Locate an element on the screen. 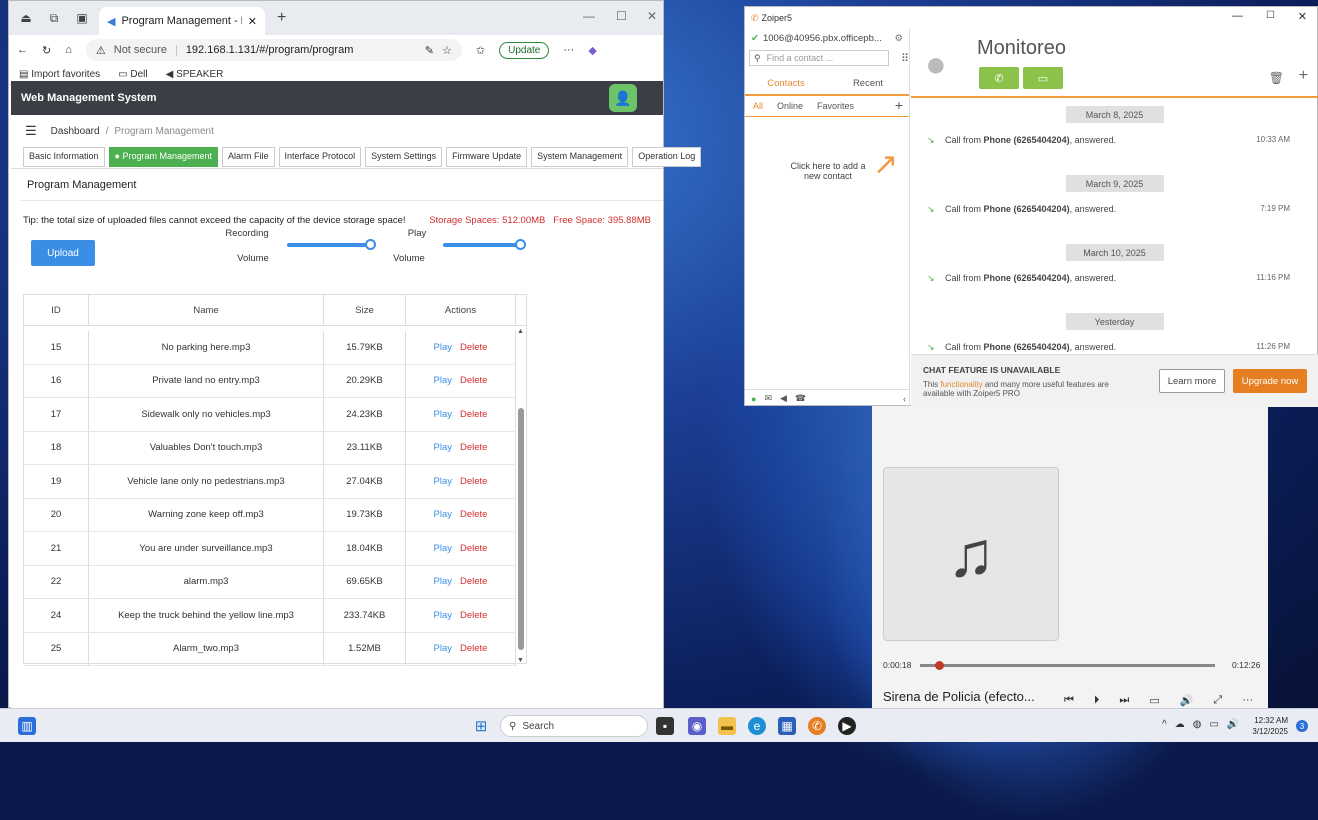  volume-icon: 🔊 is located at coordinates (1187, 700).